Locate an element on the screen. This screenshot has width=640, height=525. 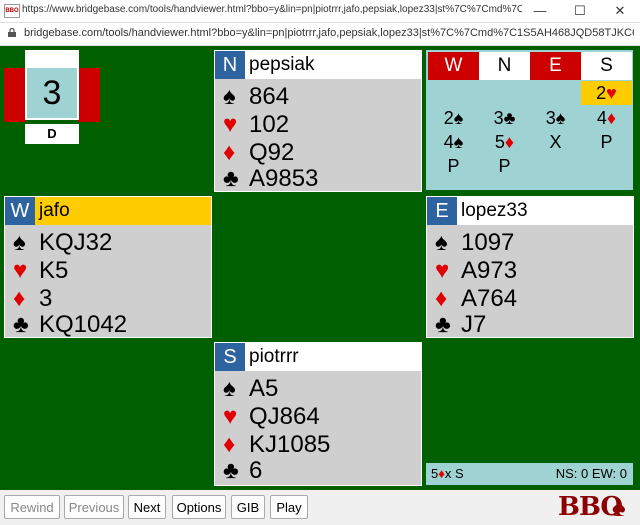
hand-north: N pepsiak ♠ 864 ♥ 102 ♦ Q92 ♣ A9853 is located at coordinates (318, 121).